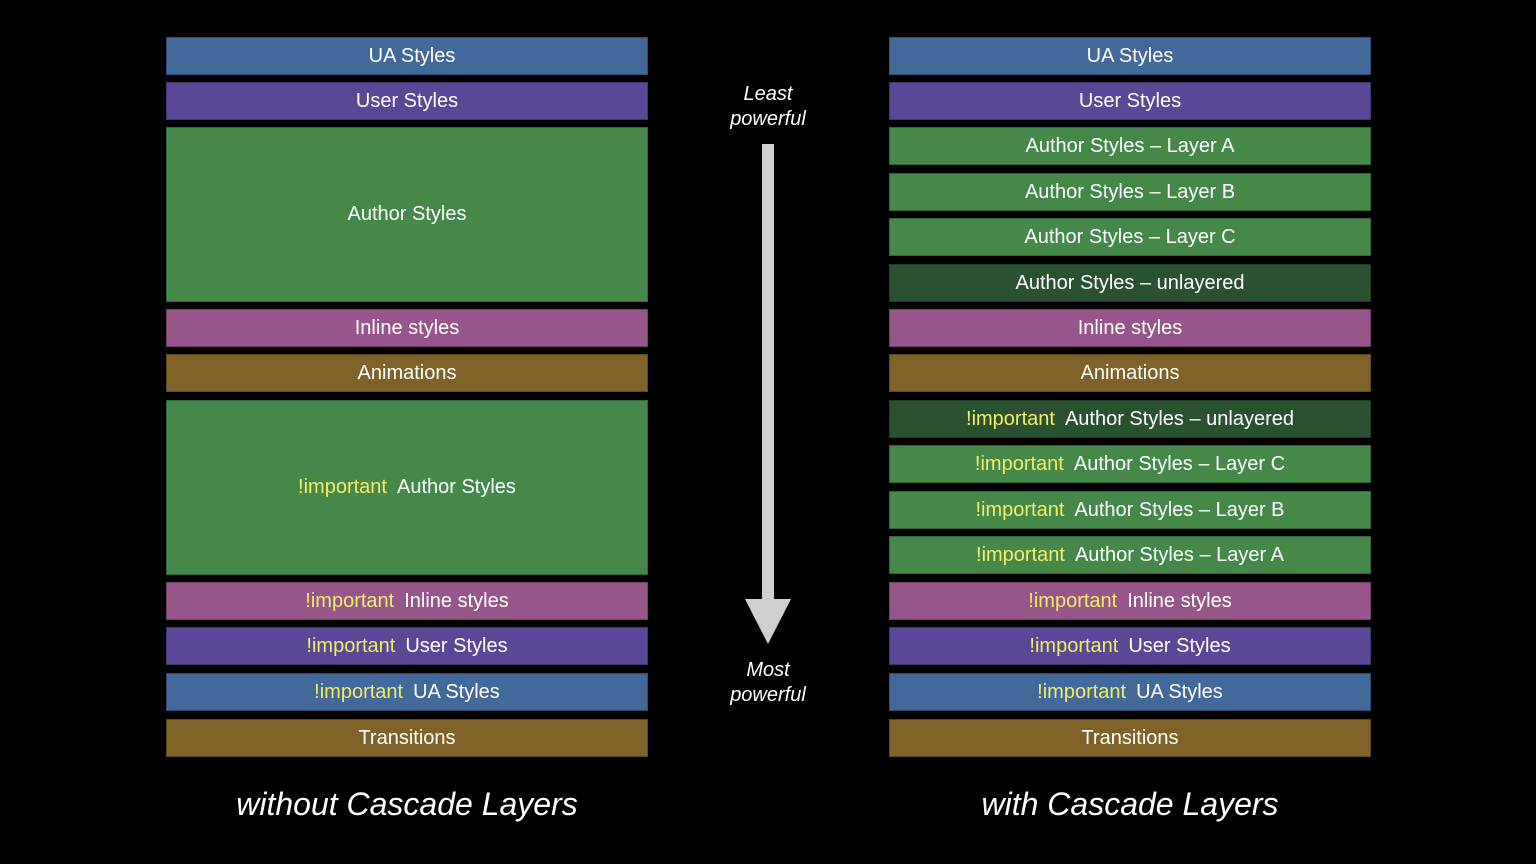  What do you see at coordinates (768, 695) in the screenshot?
I see `most-label-line2: powerful` at bounding box center [768, 695].